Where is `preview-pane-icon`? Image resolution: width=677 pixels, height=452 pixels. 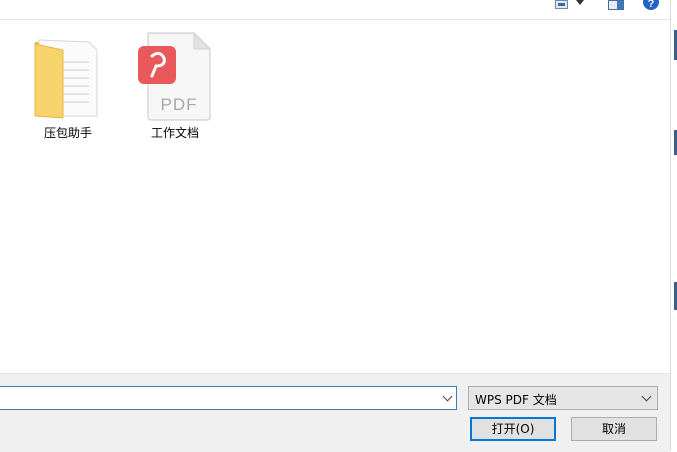
preview-pane-icon is located at coordinates (616, 5).